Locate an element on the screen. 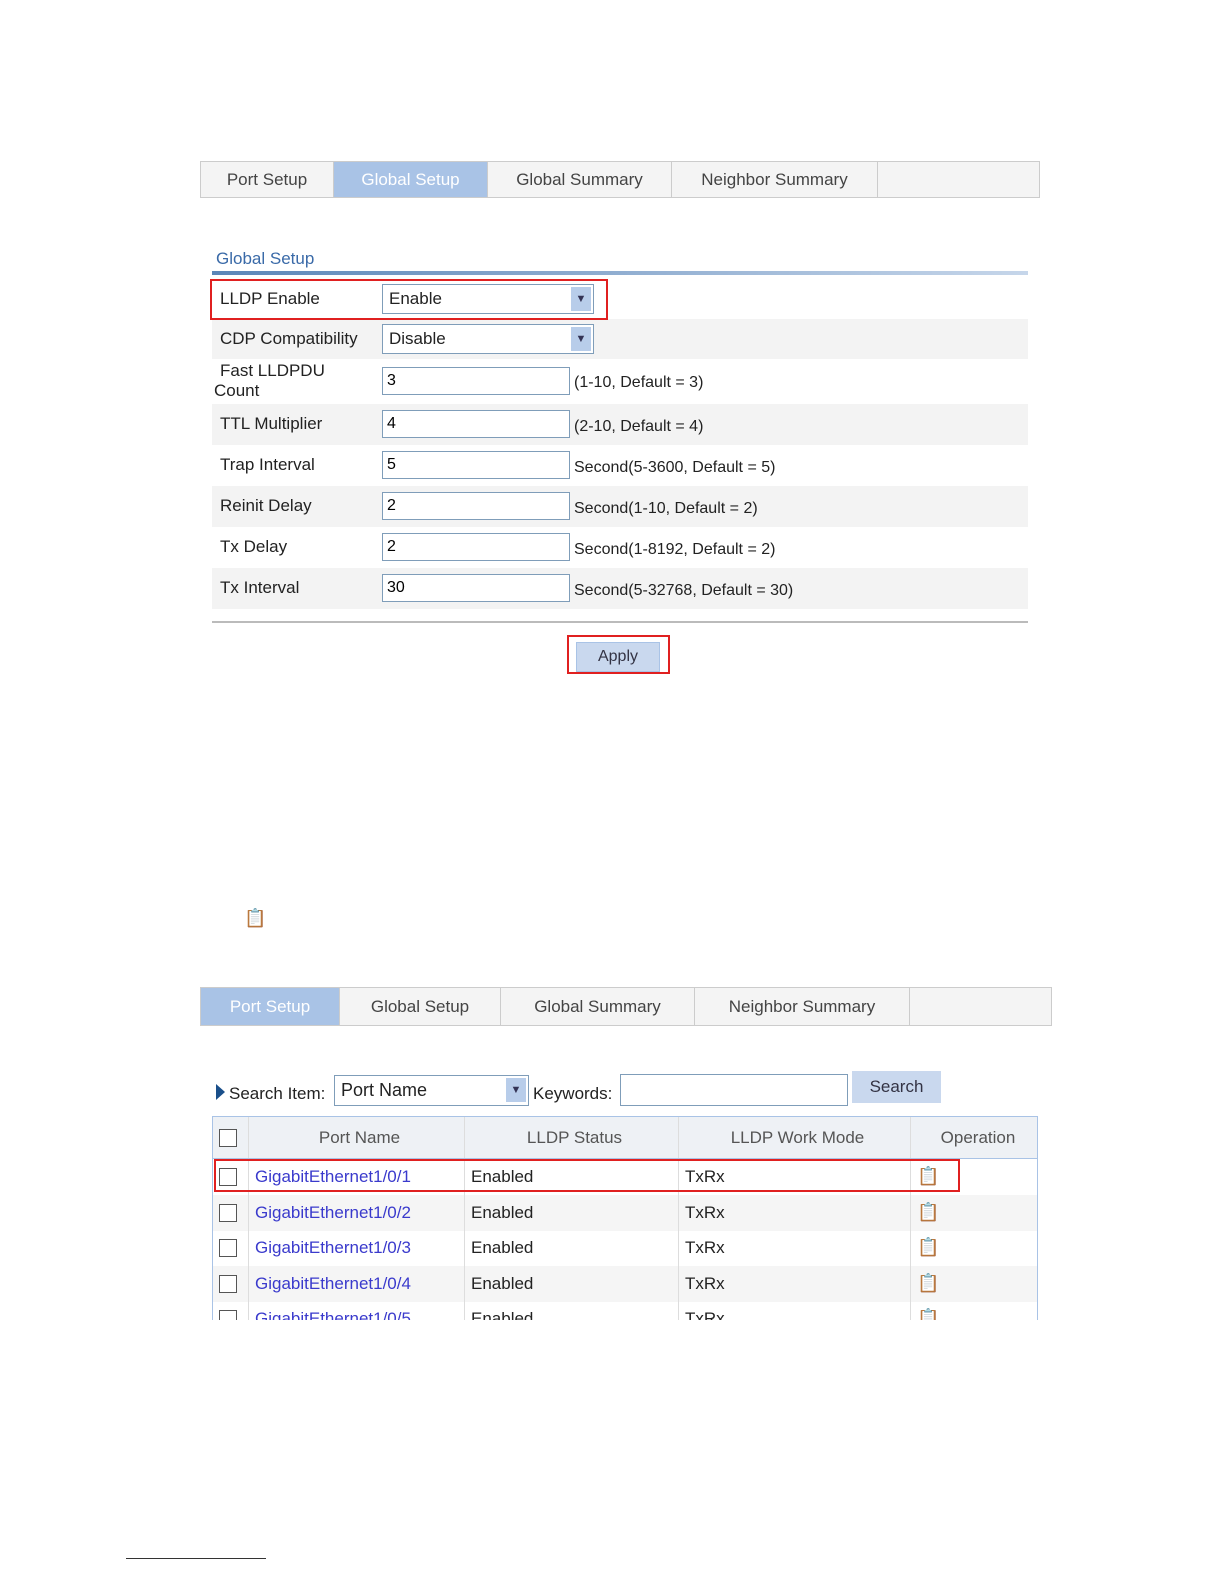  cdp-select: Disable ▼ is located at coordinates (488, 339).